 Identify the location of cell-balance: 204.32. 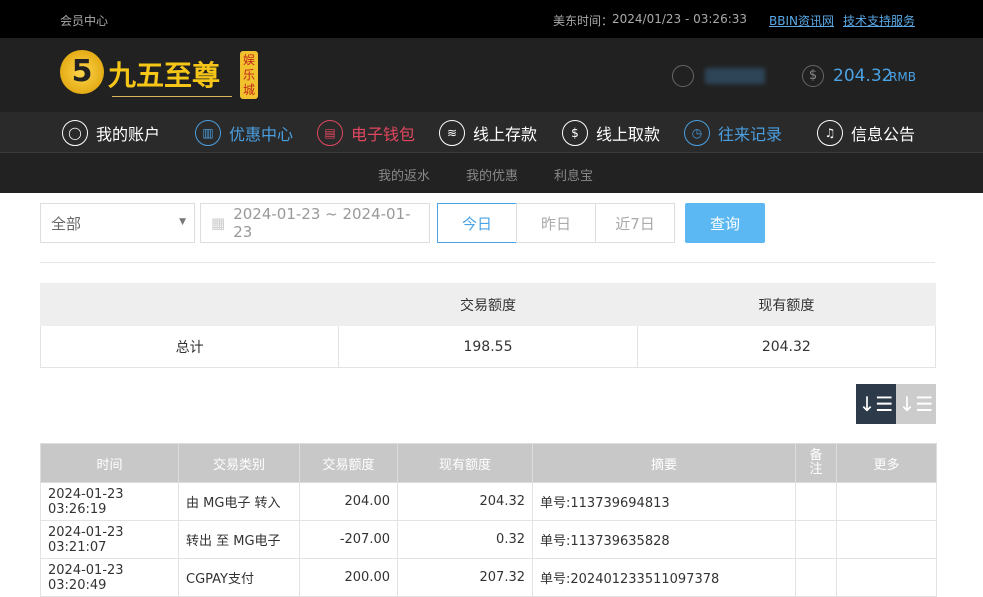
(465, 501).